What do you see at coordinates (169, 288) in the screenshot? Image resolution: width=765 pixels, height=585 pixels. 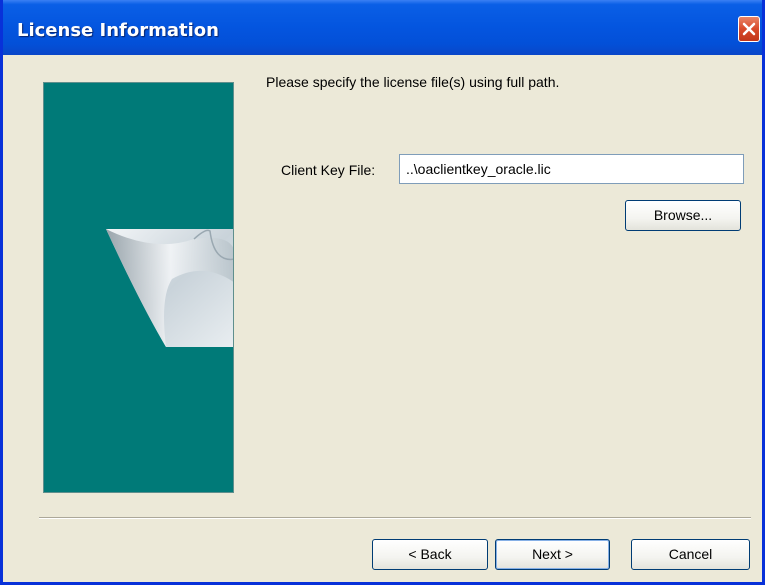 I see `page-curl-graphic` at bounding box center [169, 288].